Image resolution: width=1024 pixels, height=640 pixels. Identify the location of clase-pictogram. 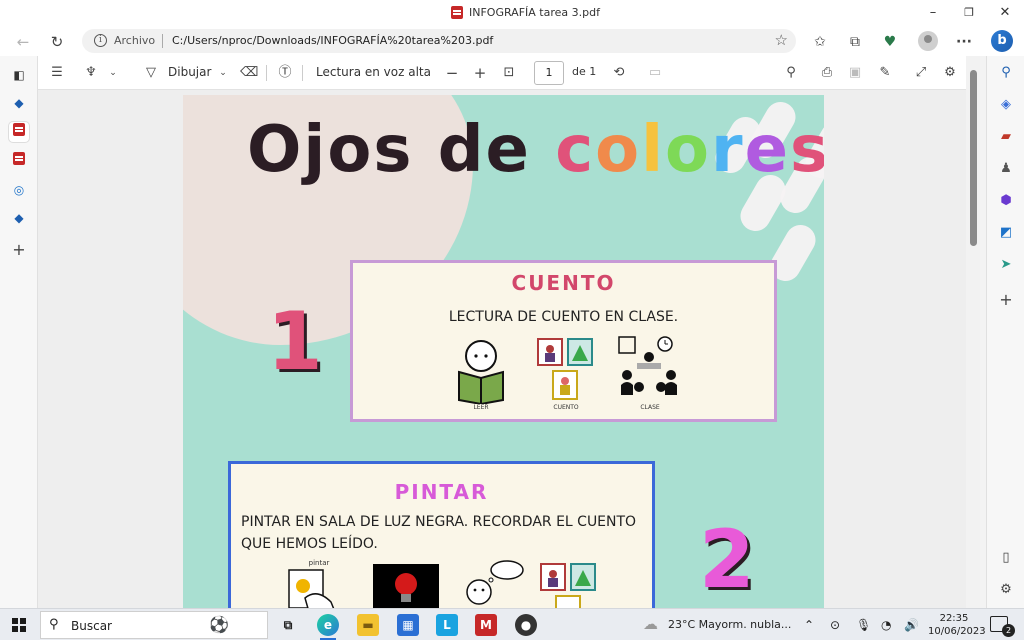
(647, 365).